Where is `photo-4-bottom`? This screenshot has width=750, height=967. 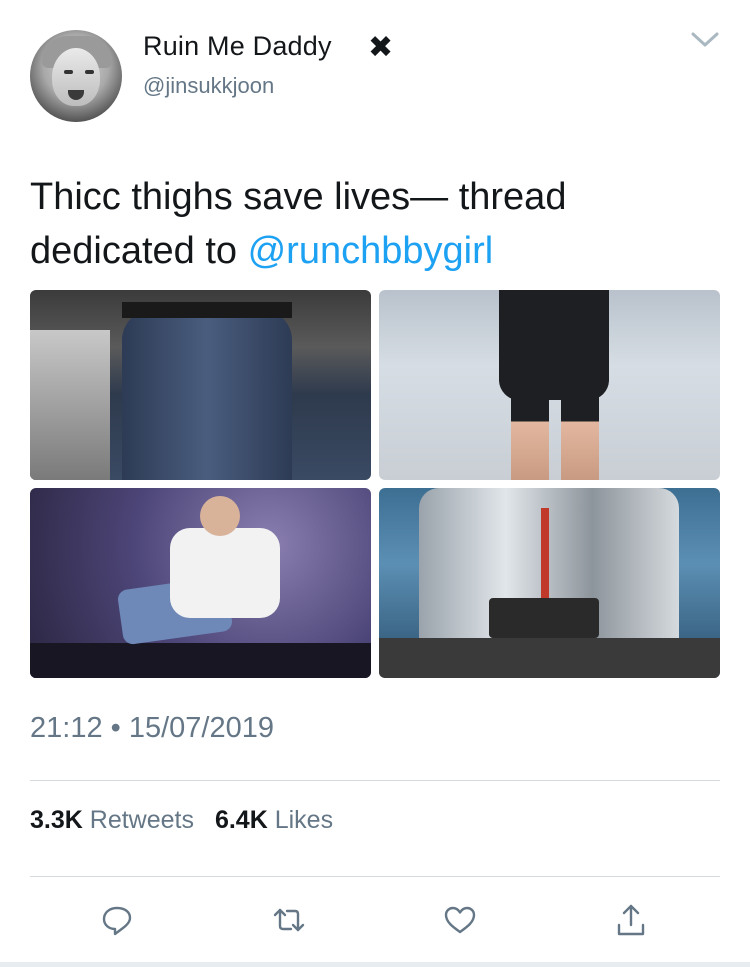
photo-4-bottom is located at coordinates (549, 658).